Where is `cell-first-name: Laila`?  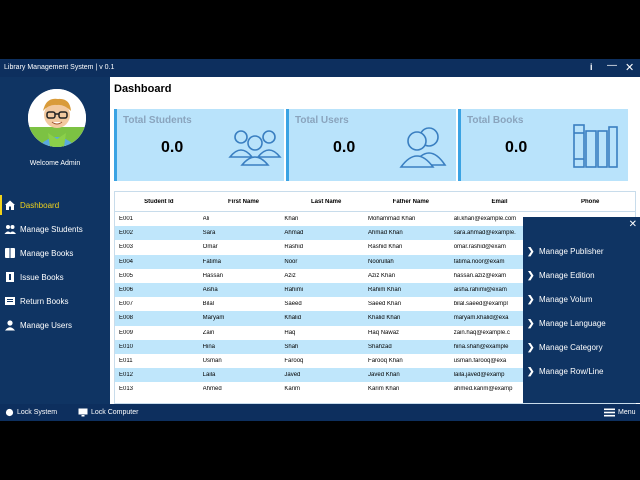
cell-first-name: Laila is located at coordinates (209, 375).